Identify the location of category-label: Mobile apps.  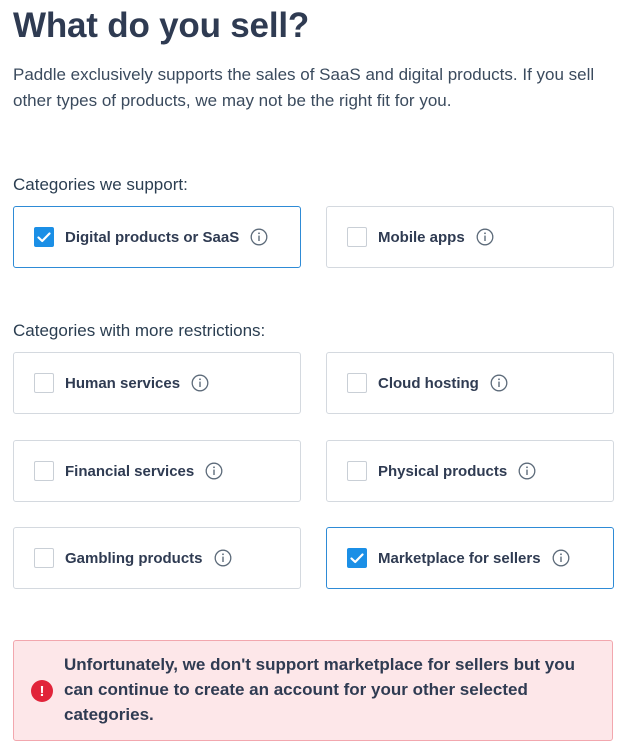
(421, 237).